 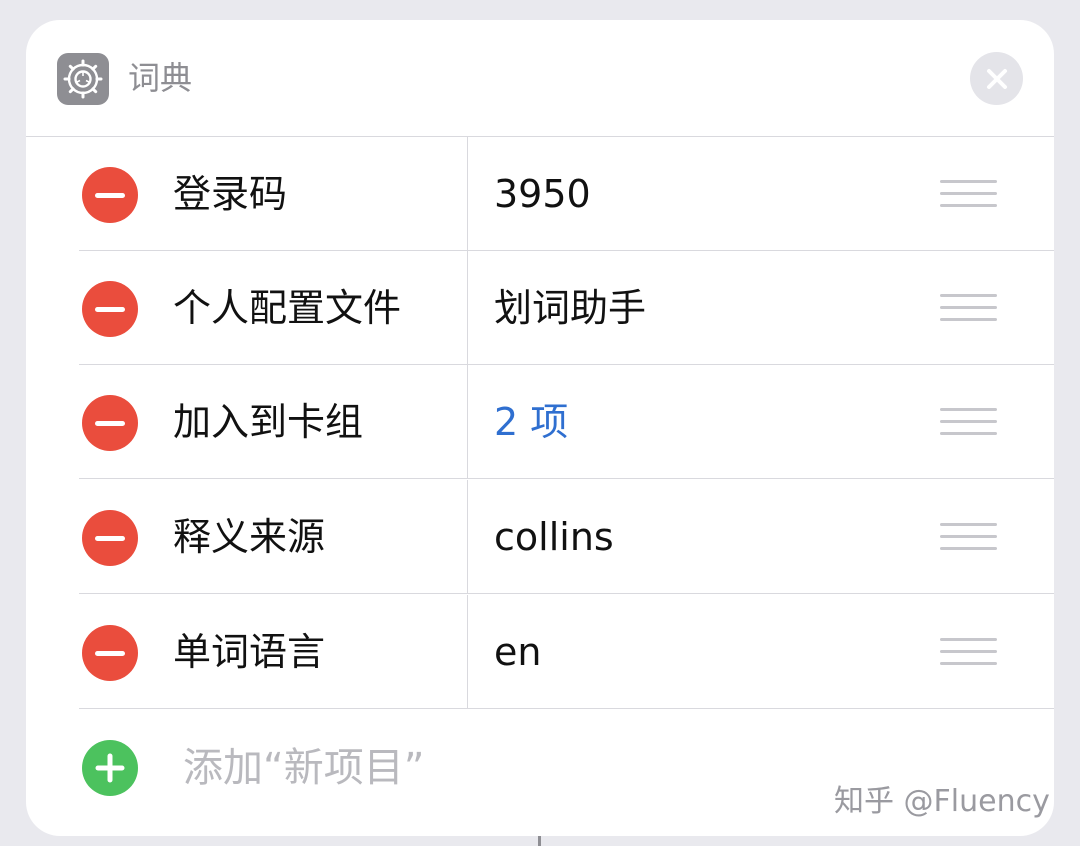 I want to click on page-title: 词典, so click(x=160, y=78).